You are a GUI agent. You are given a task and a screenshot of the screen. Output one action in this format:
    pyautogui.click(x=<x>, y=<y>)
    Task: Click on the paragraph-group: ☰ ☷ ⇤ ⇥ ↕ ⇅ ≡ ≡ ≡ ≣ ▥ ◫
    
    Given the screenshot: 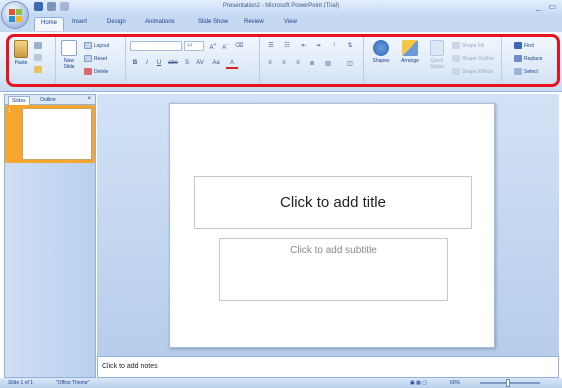 What is the action you would take?
    pyautogui.click(x=312, y=59)
    